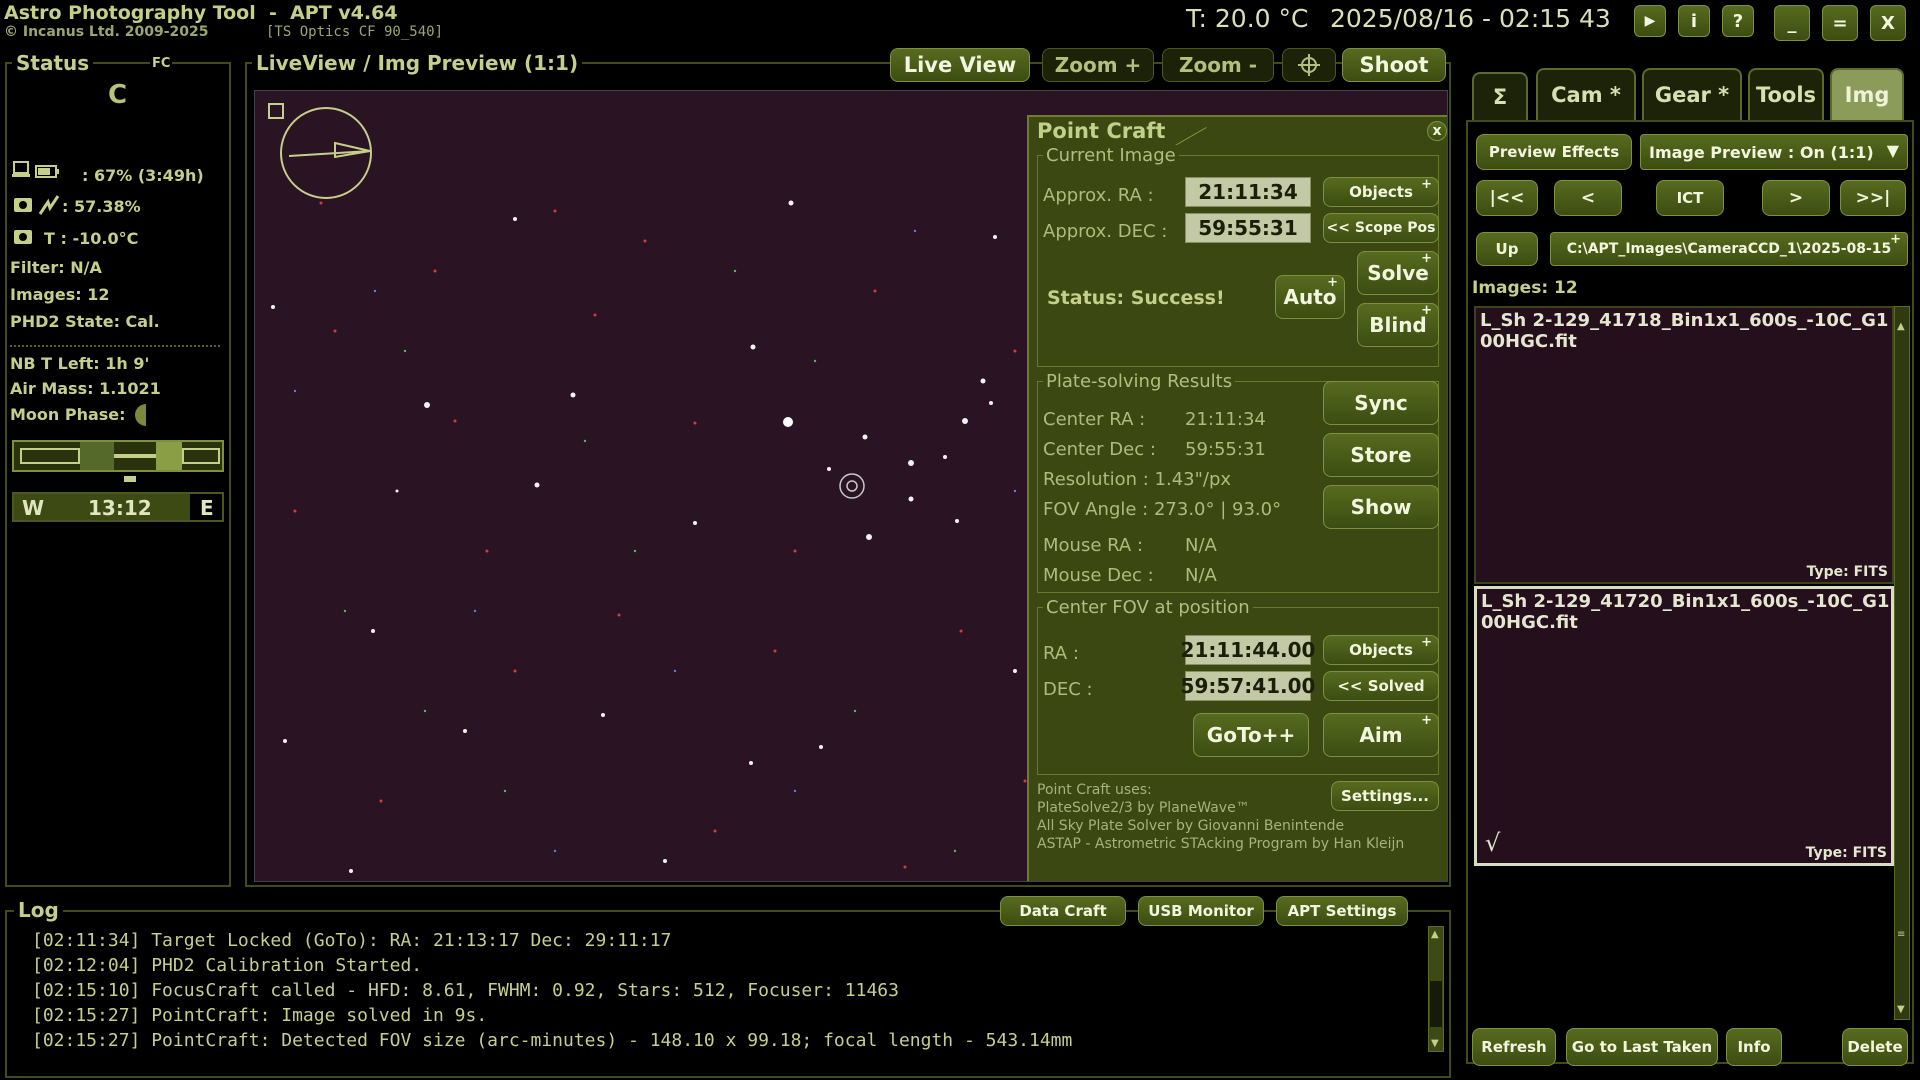 Image resolution: width=1920 pixels, height=1080 pixels. I want to click on prev-image-button: <, so click(1588, 198).